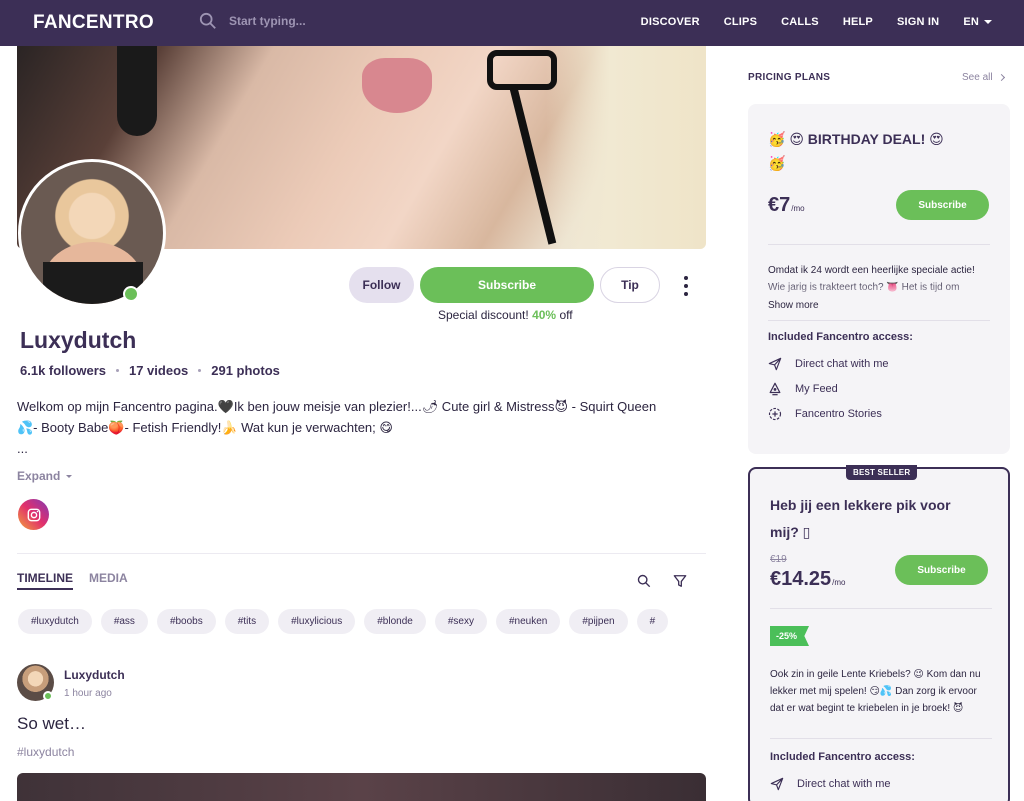 The width and height of the screenshot is (1024, 801). What do you see at coordinates (92, 233) in the screenshot?
I see `profile-avatar` at bounding box center [92, 233].